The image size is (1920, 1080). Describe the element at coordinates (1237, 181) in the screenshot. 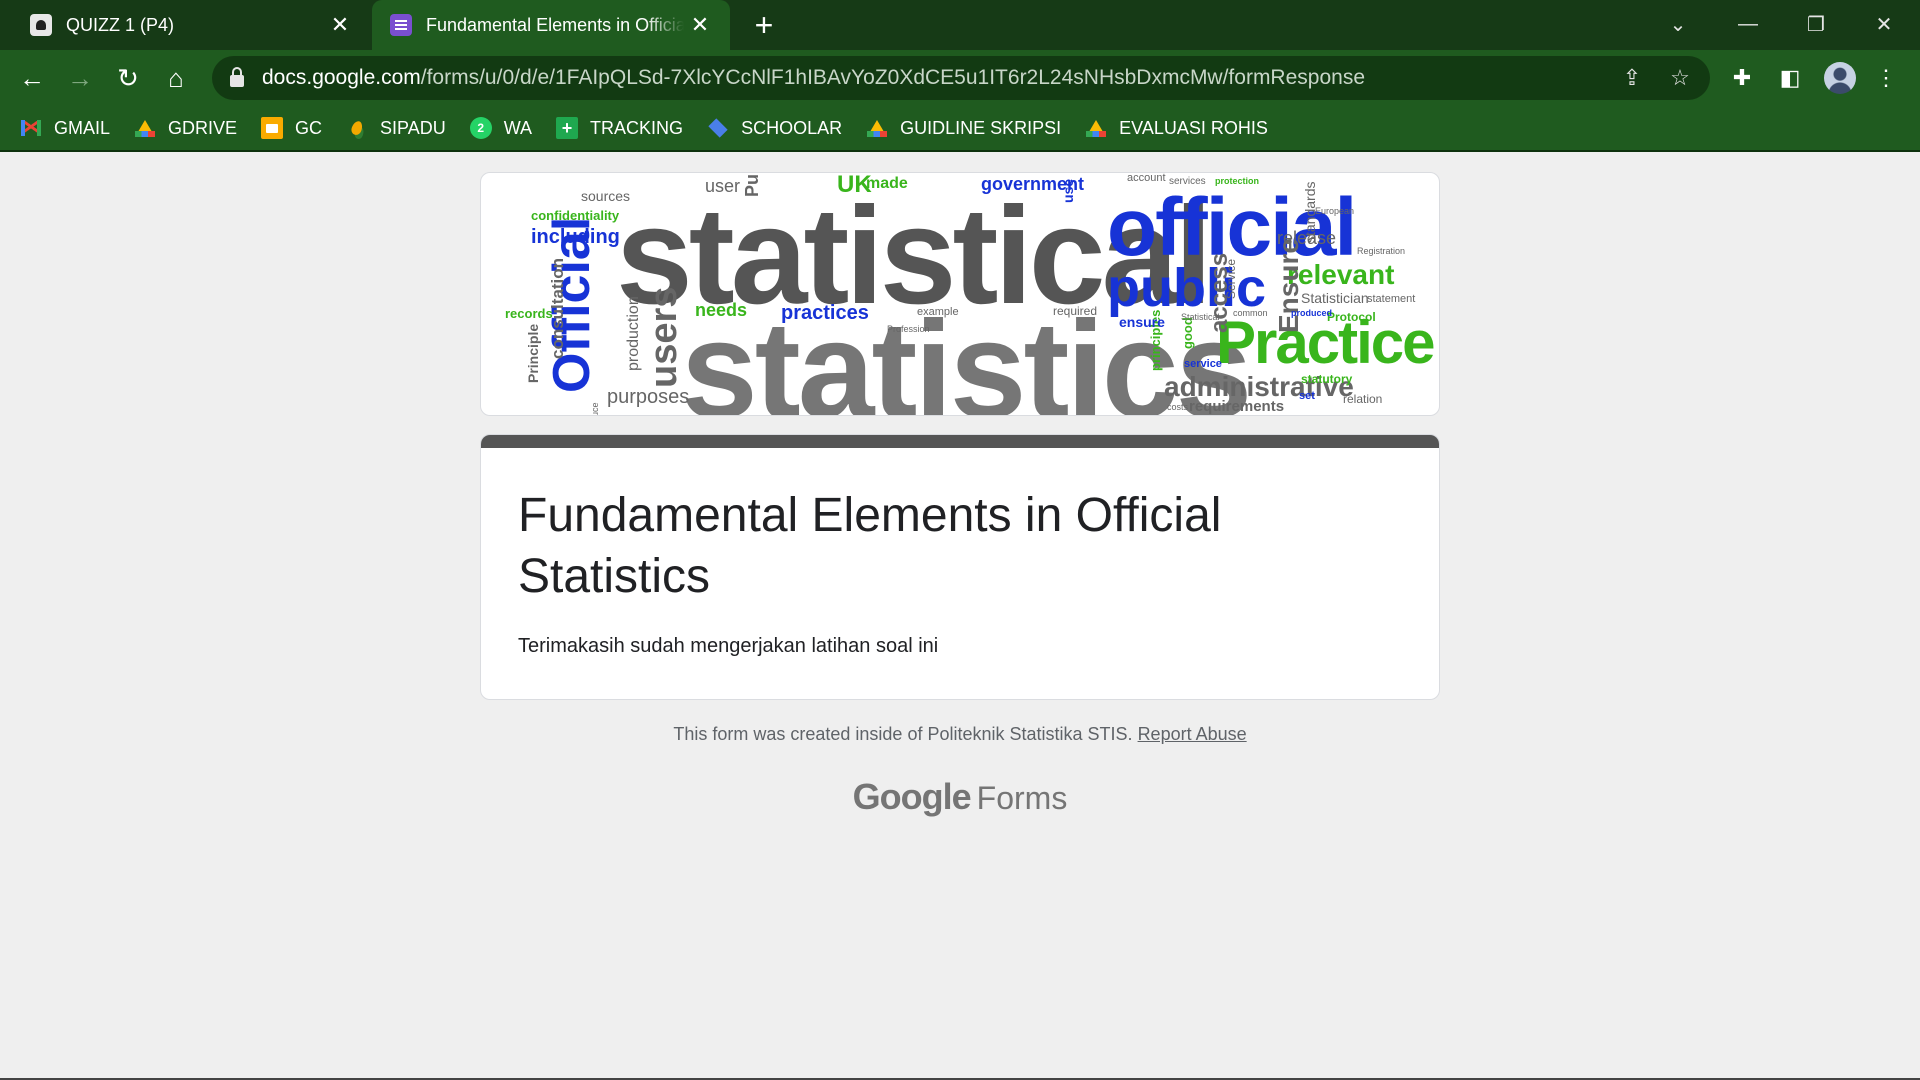

I see `word-cloud-term: protection` at that location.